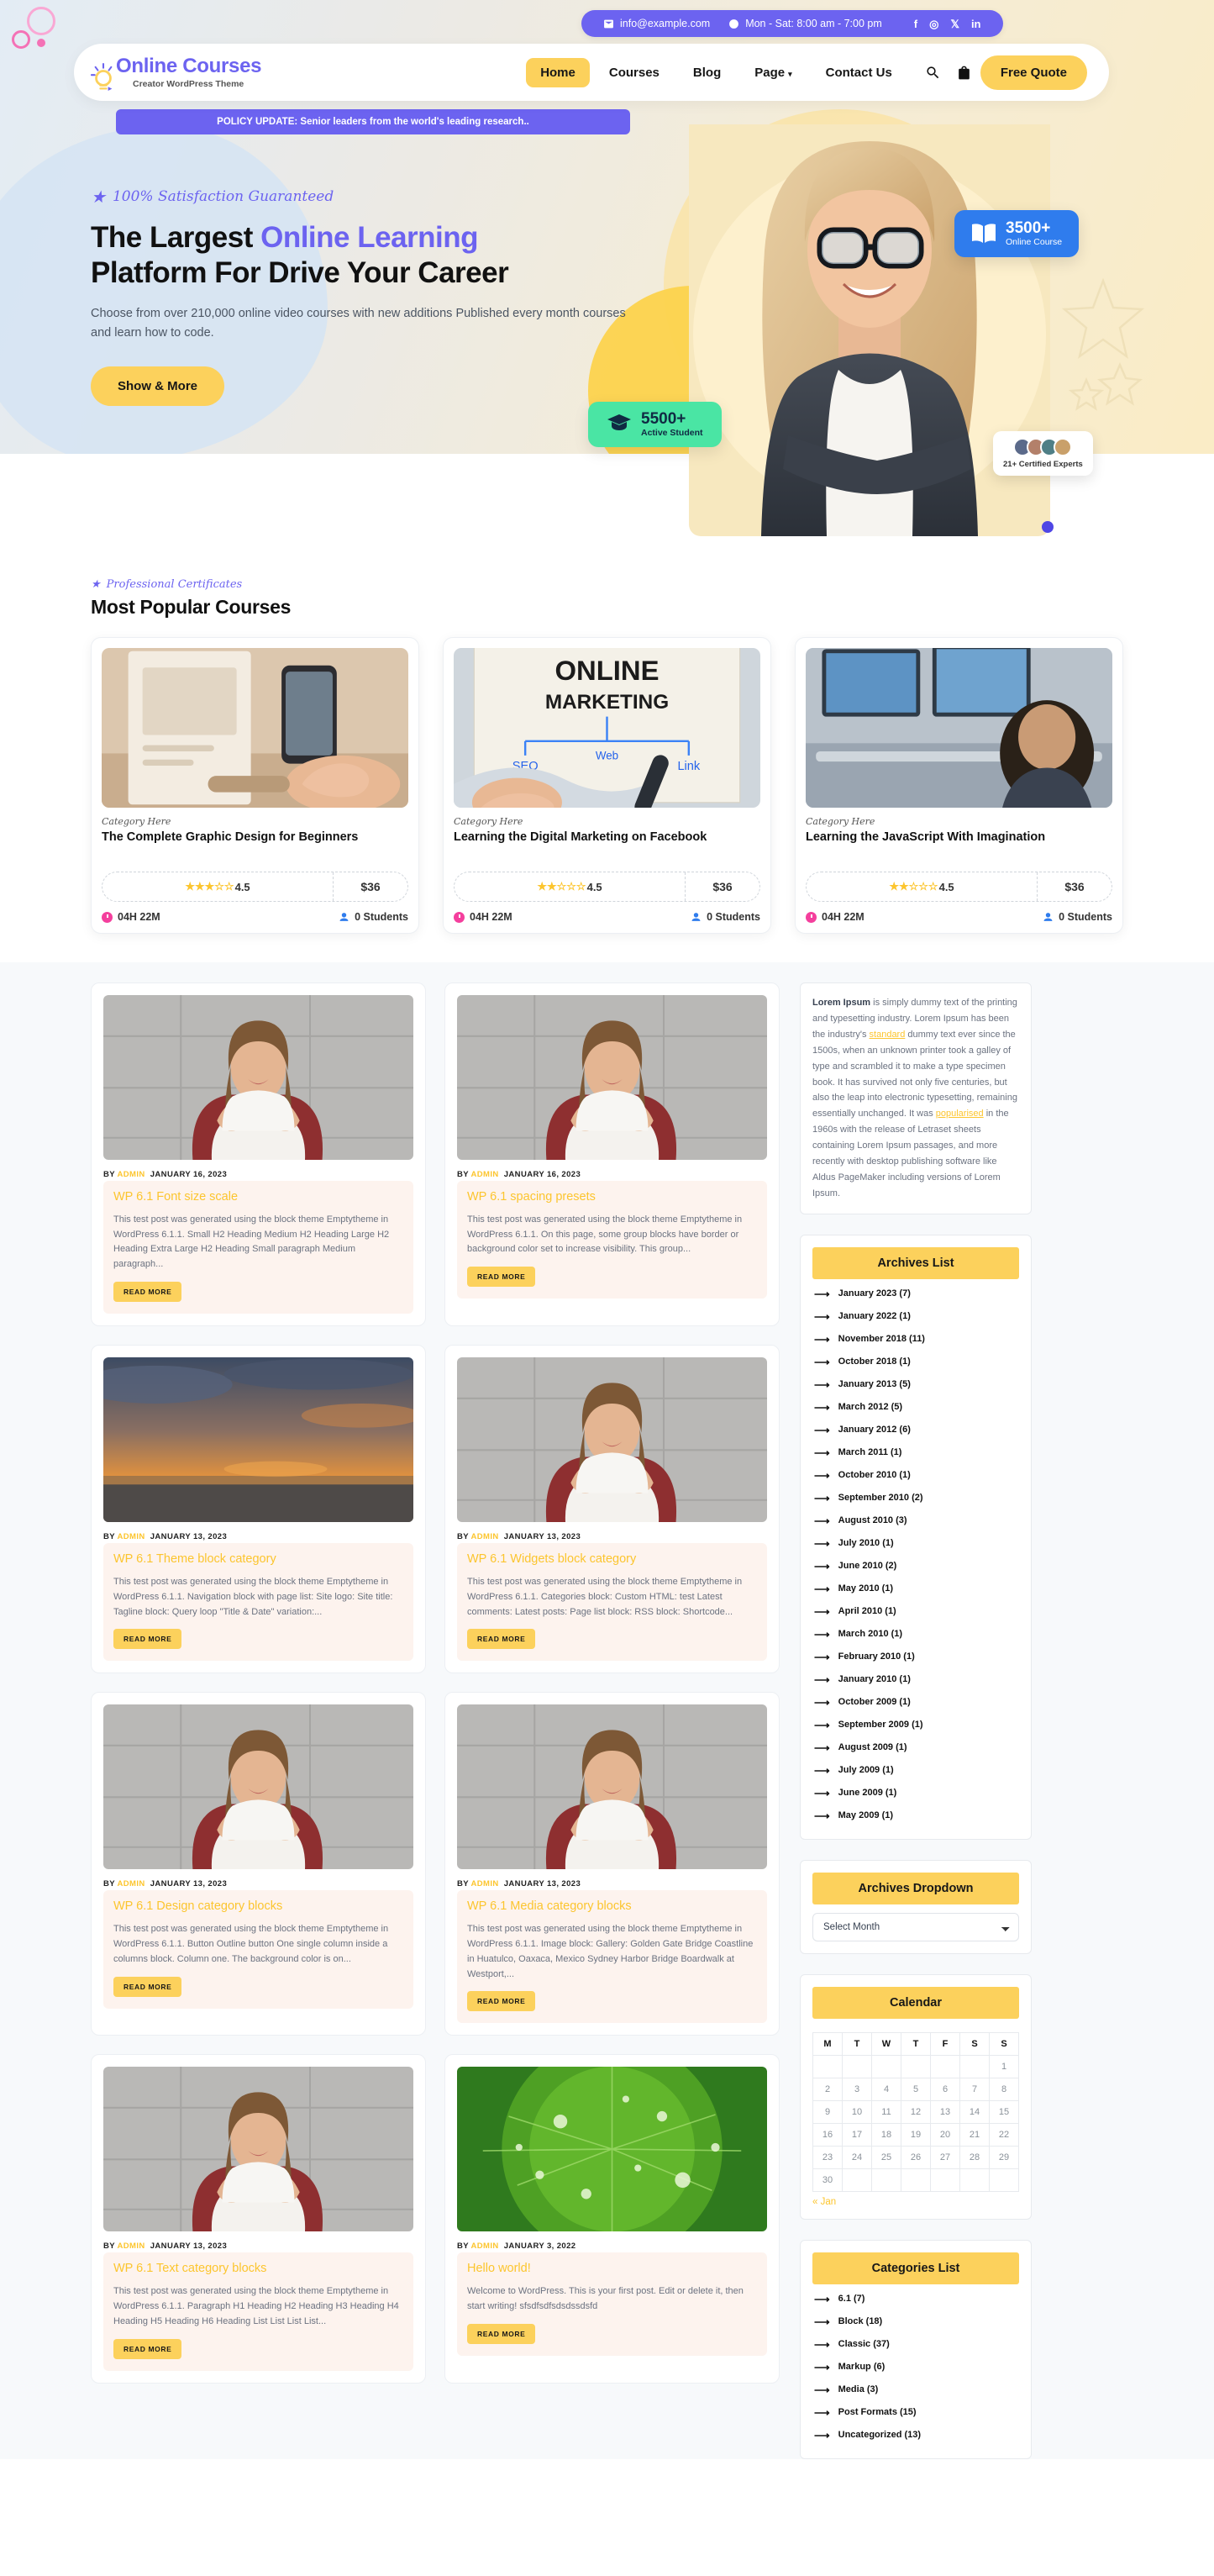  I want to click on archives-list-item: ⟶ May 2010 (1), so click(915, 1589).